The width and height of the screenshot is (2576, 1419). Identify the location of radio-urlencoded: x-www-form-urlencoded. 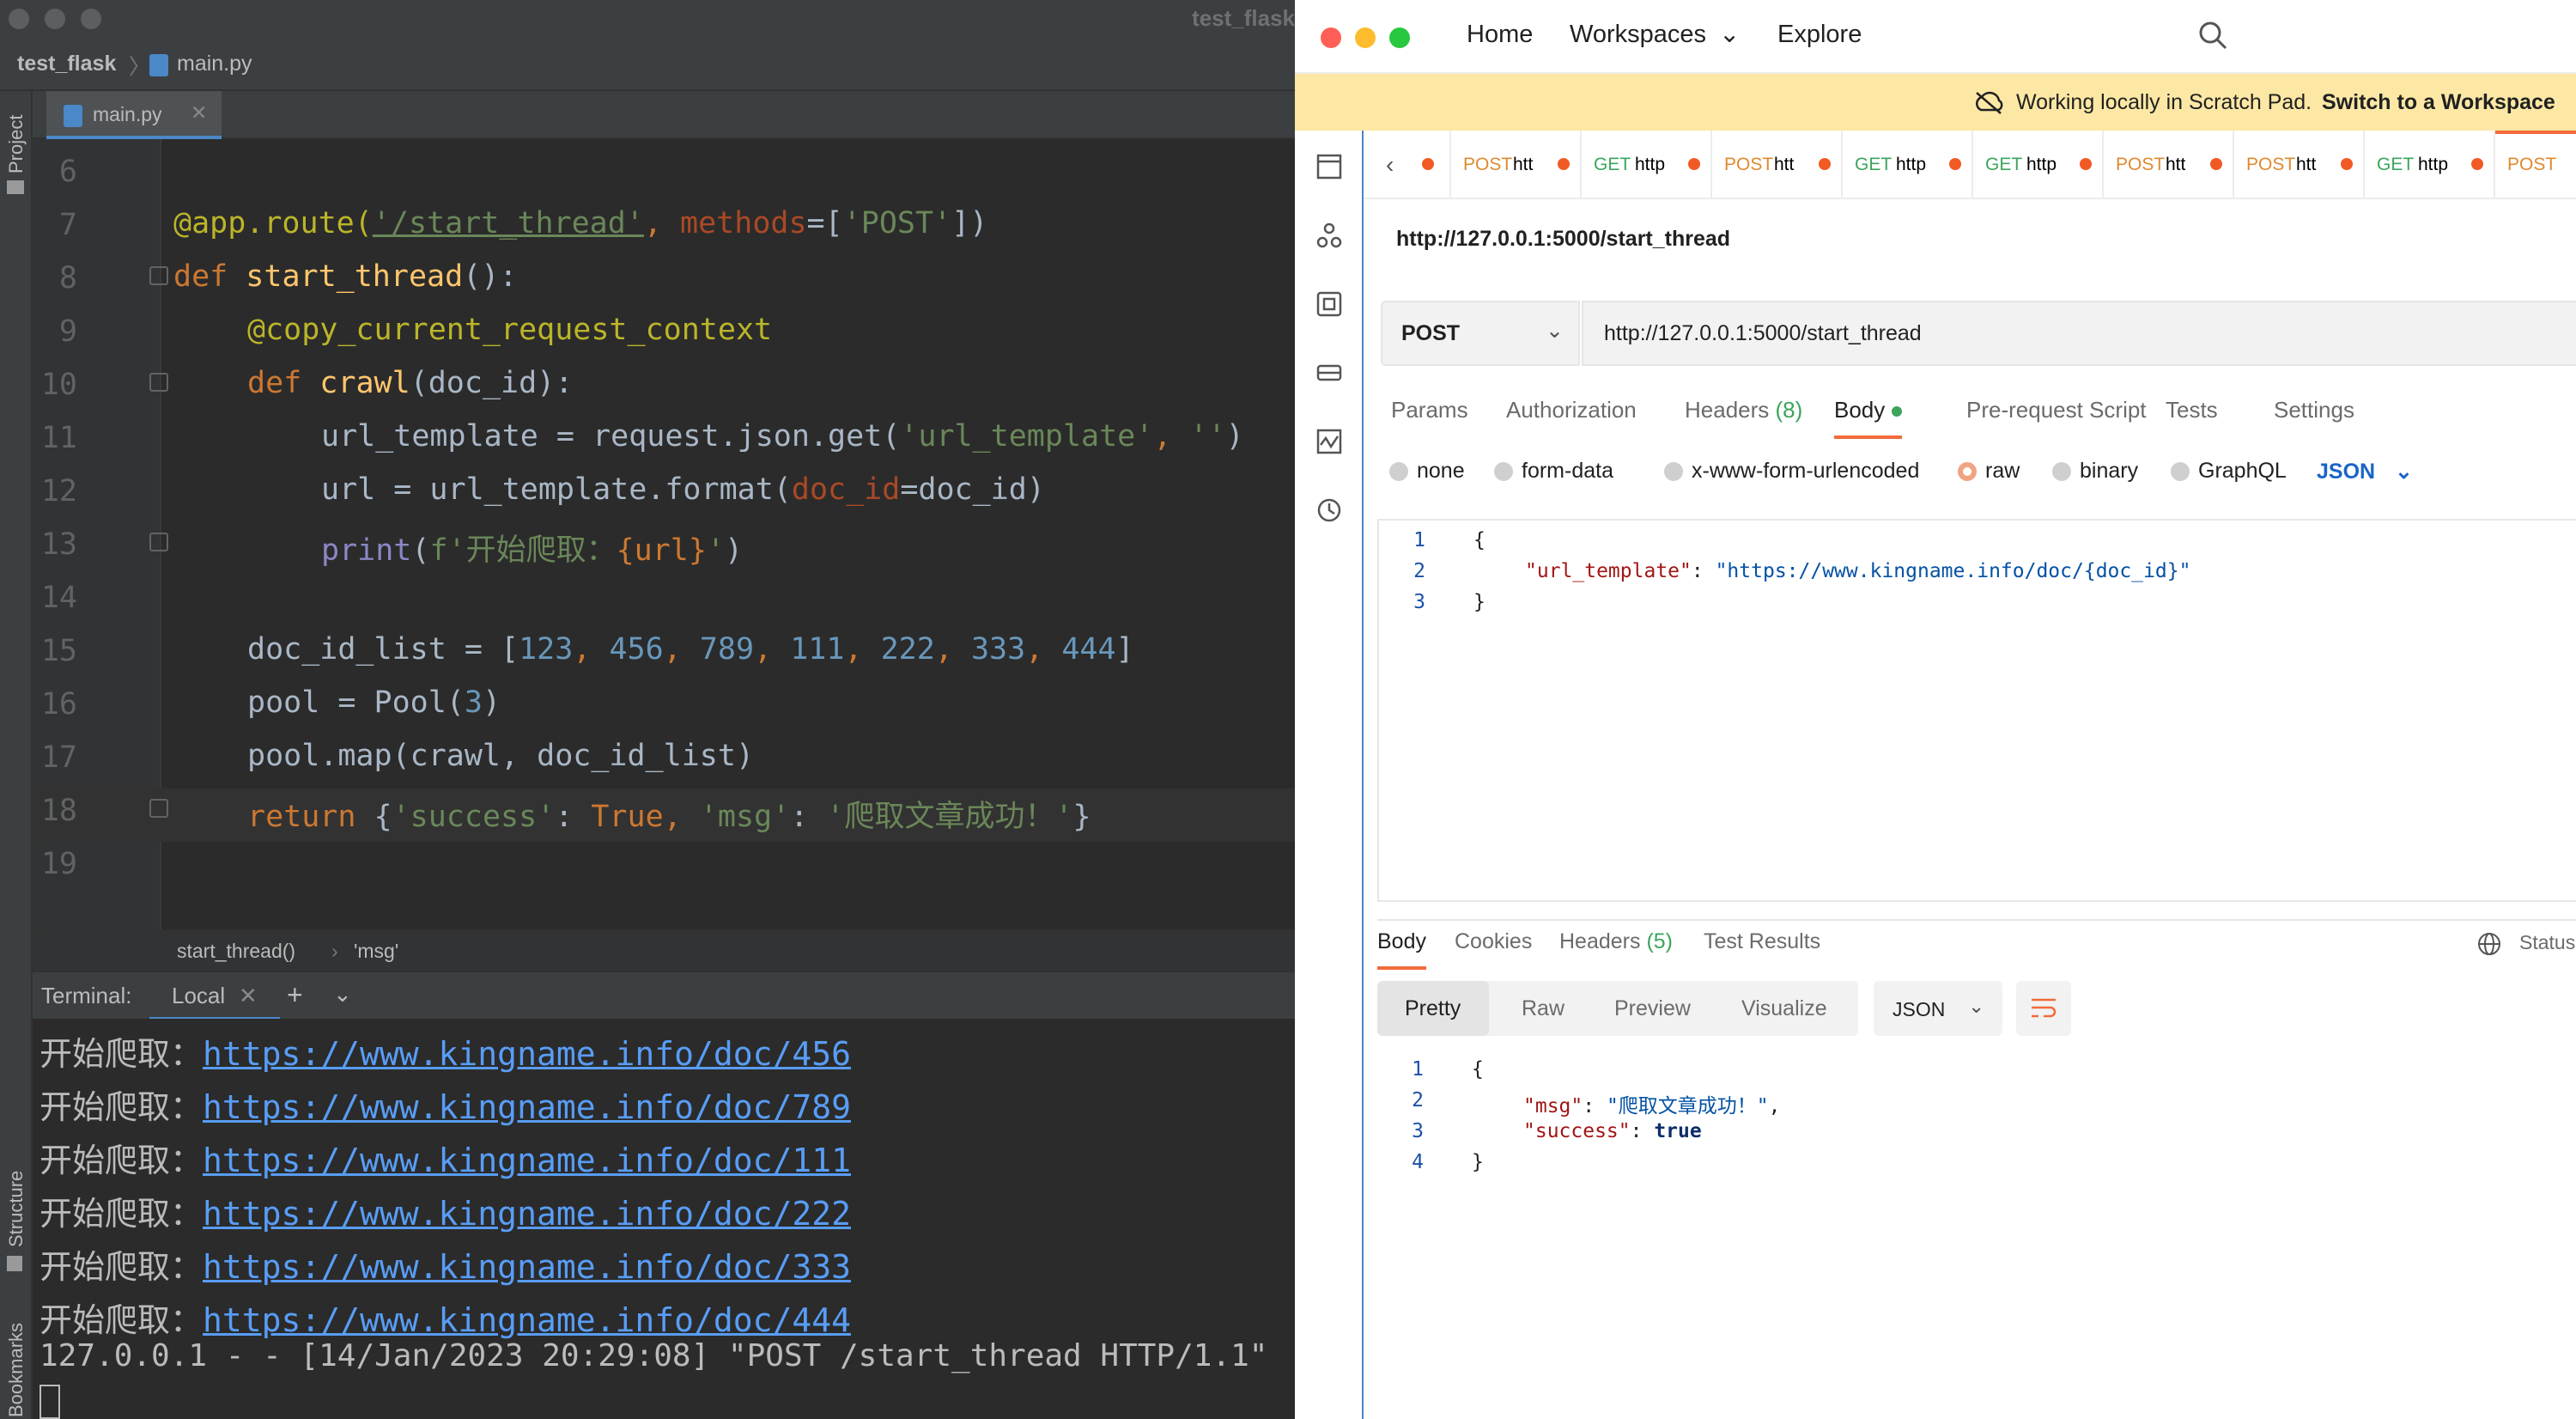
(1792, 471).